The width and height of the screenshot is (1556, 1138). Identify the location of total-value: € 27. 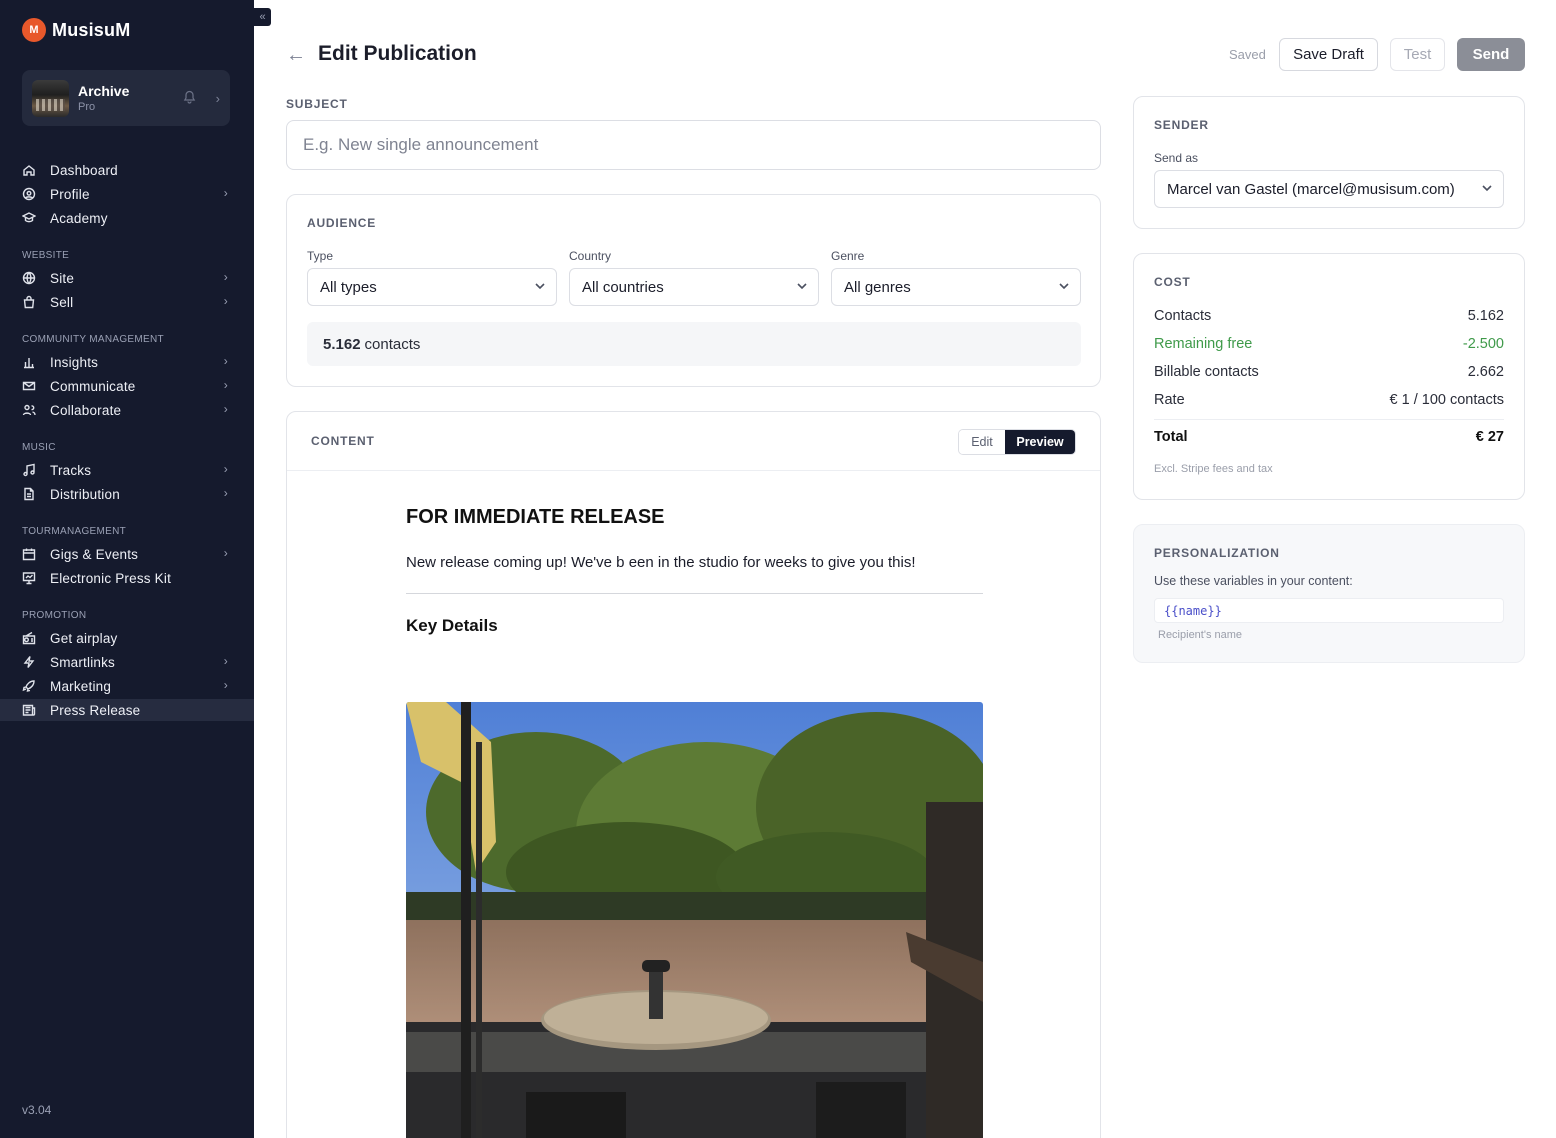
(1489, 437).